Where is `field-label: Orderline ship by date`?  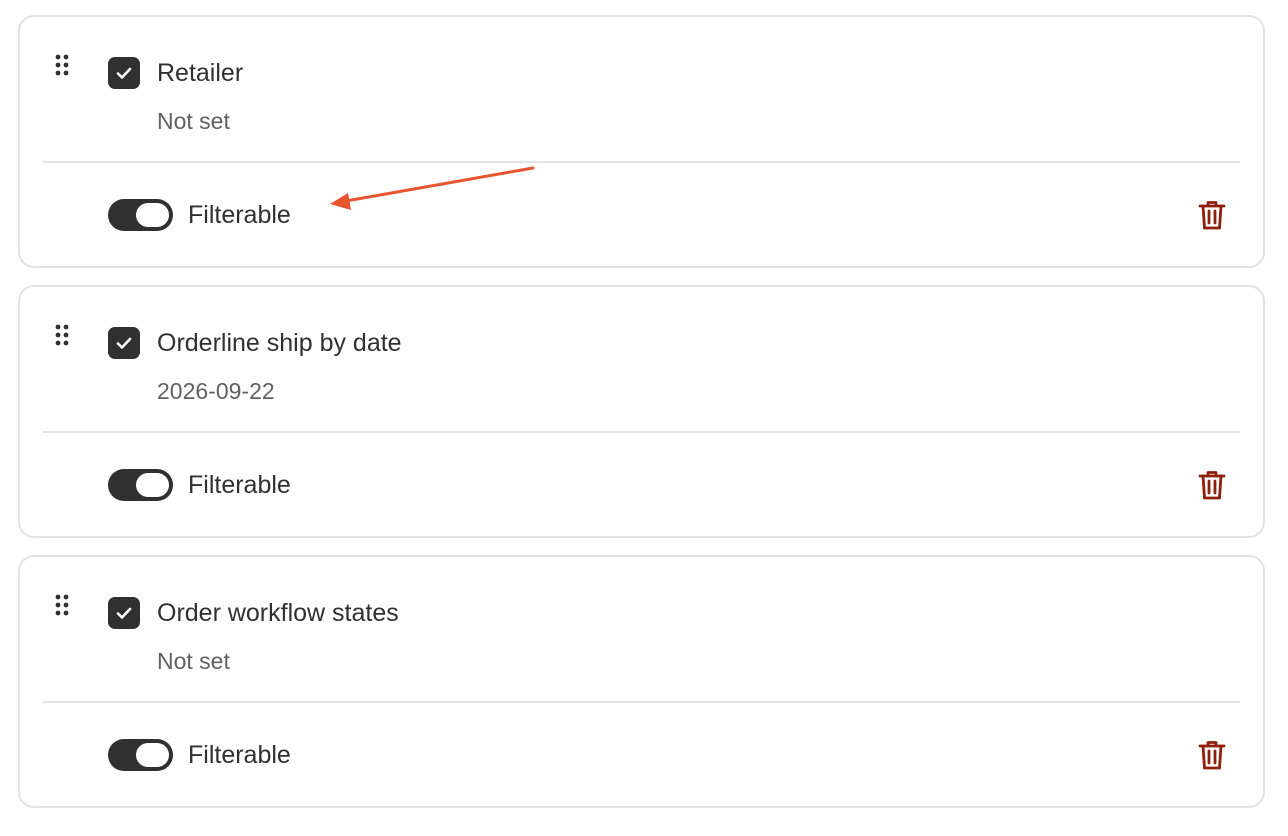
field-label: Orderline ship by date is located at coordinates (279, 343).